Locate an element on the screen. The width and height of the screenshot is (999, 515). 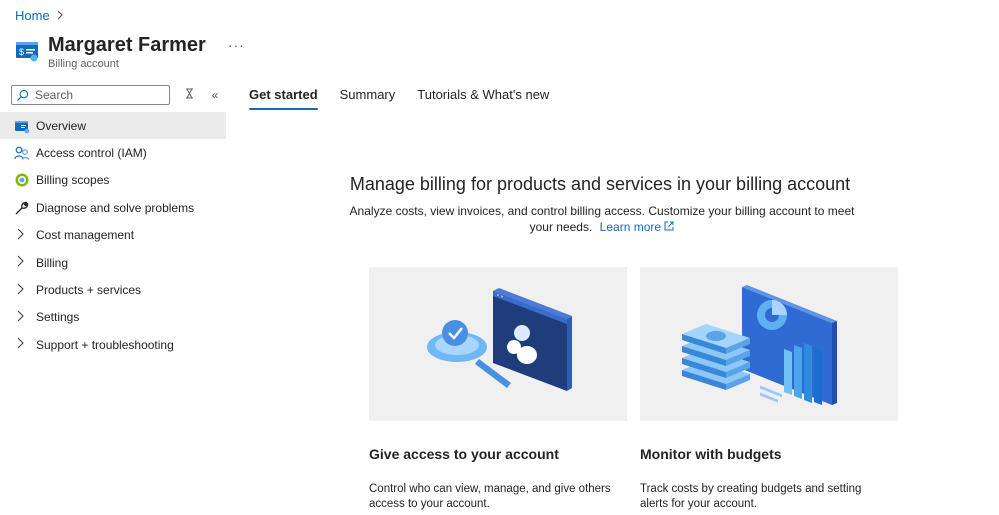
external-link-icon is located at coordinates (669, 226).